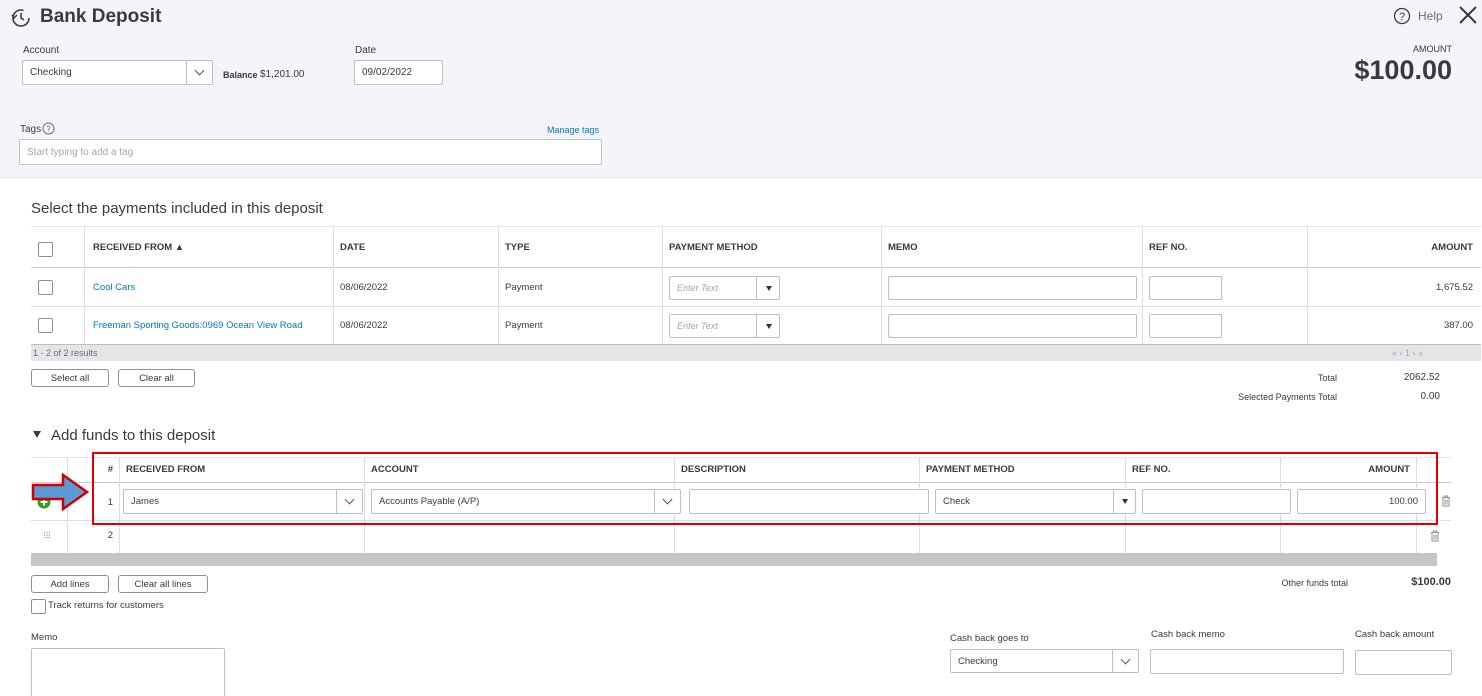  What do you see at coordinates (387, 72) in the screenshot?
I see `date-value: 09/02/2022` at bounding box center [387, 72].